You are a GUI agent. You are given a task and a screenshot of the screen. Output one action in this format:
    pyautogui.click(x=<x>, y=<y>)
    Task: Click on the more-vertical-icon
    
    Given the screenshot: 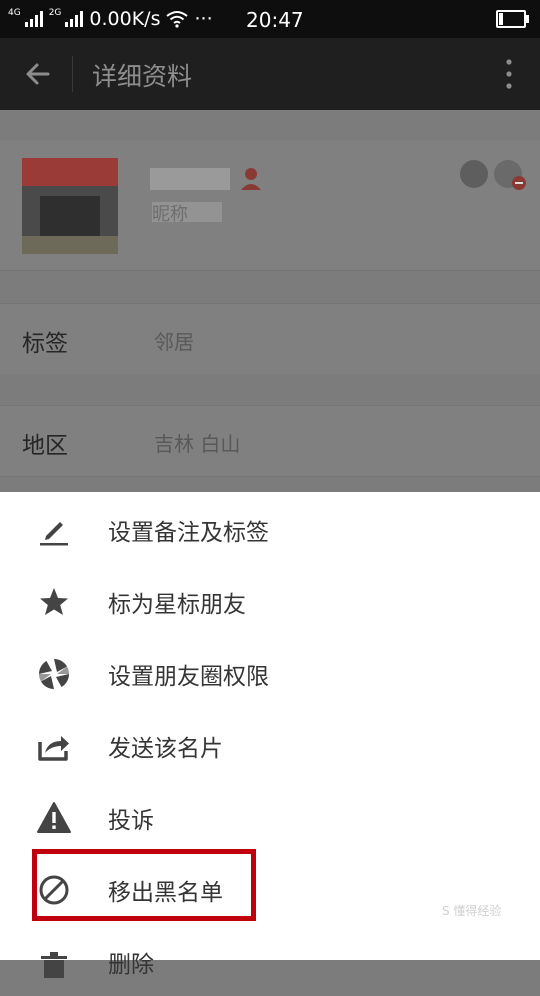 What is the action you would take?
    pyautogui.click(x=509, y=74)
    